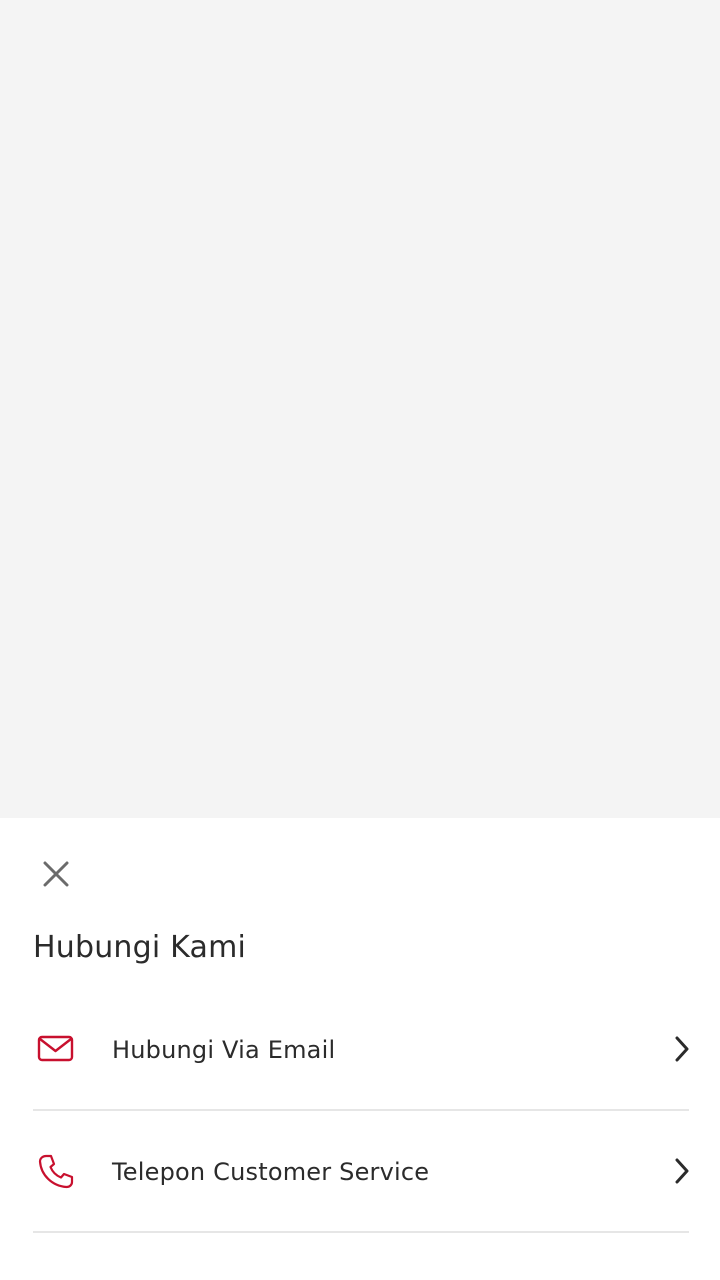 The width and height of the screenshot is (720, 1280). I want to click on phone-icon, so click(56, 1171).